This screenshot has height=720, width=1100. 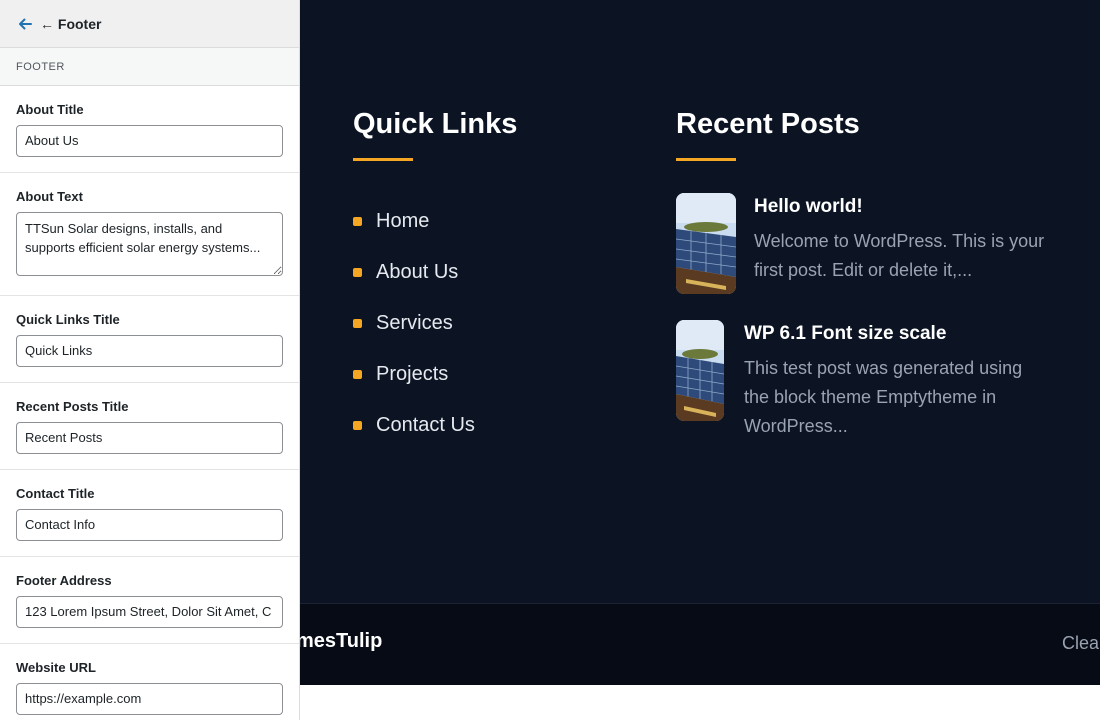 What do you see at coordinates (414, 374) in the screenshot?
I see `quick-link-projects: Projects` at bounding box center [414, 374].